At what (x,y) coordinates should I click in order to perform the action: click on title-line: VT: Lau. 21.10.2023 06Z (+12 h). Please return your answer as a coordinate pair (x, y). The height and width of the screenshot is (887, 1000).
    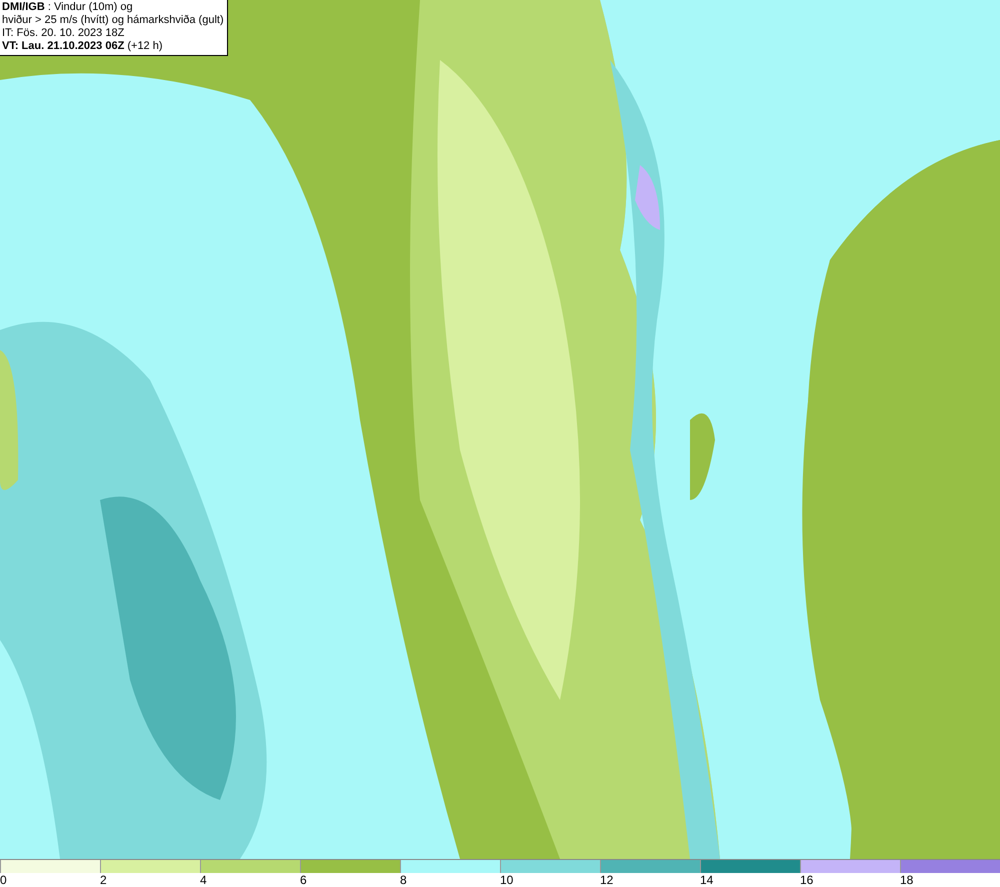
    Looking at the image, I should click on (83, 46).